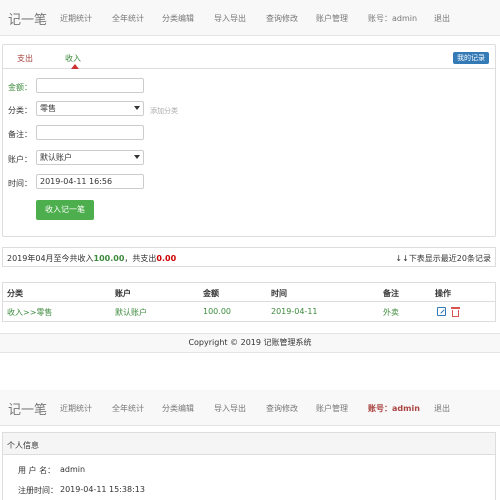 The height and width of the screenshot is (500, 500). Describe the element at coordinates (211, 293) in the screenshot. I see `header-amount: 金额` at that location.